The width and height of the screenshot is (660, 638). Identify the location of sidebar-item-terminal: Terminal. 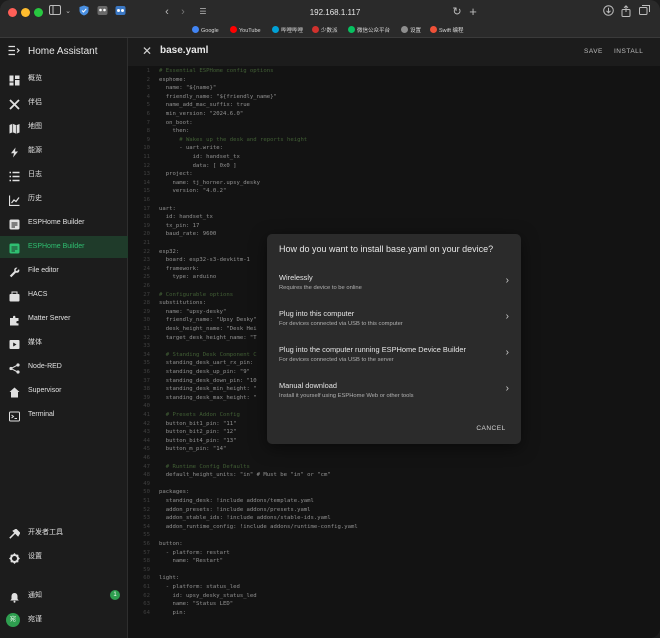
(64, 415).